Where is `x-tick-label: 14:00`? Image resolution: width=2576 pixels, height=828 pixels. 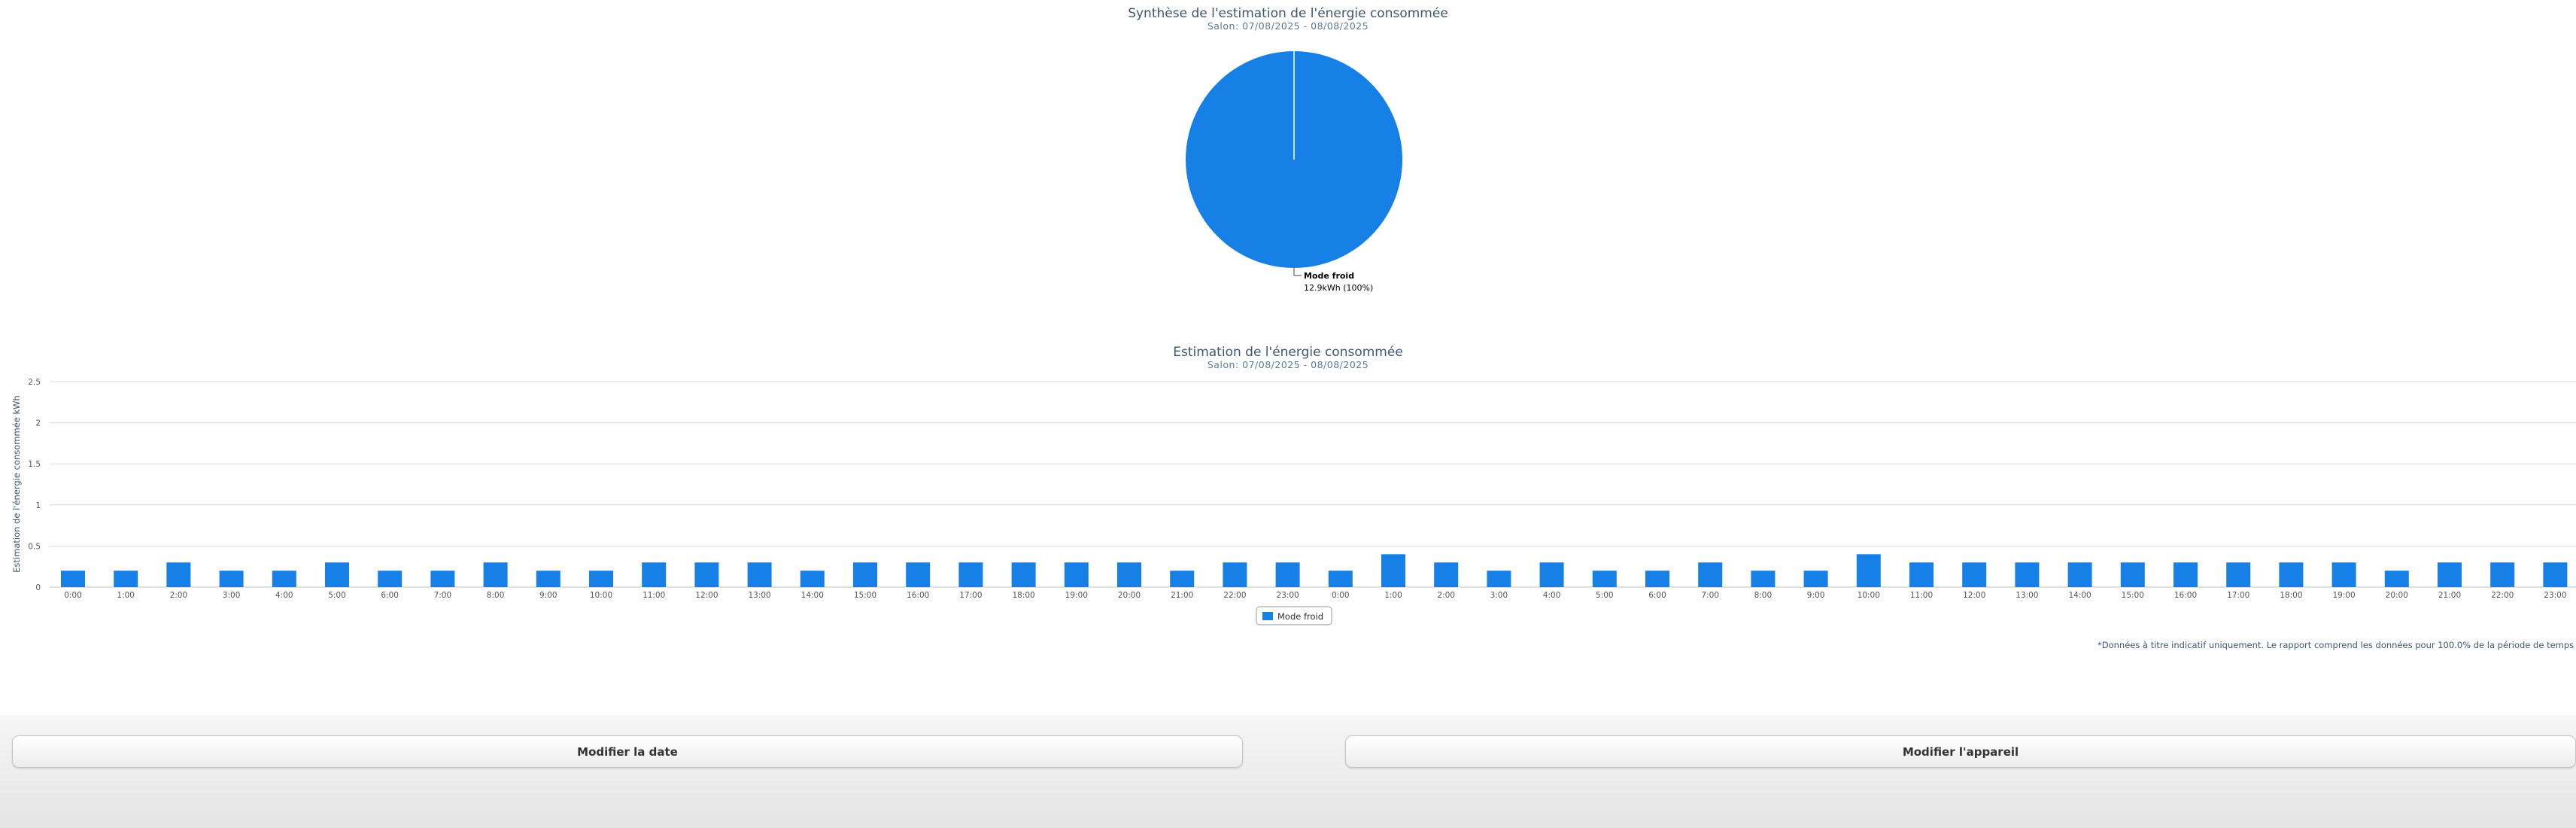 x-tick-label: 14:00 is located at coordinates (812, 595).